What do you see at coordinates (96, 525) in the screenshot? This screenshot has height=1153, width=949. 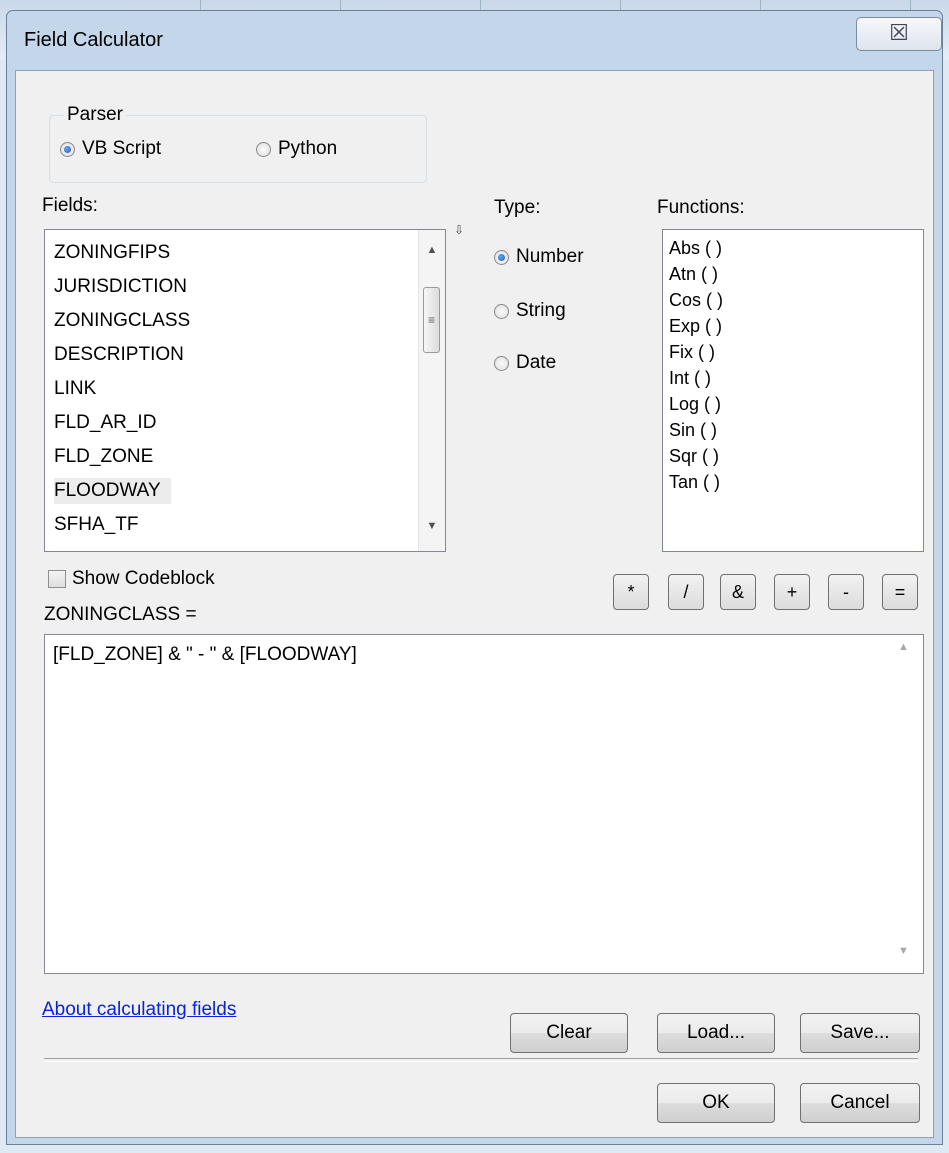 I see `list-item: SFHA_TF` at bounding box center [96, 525].